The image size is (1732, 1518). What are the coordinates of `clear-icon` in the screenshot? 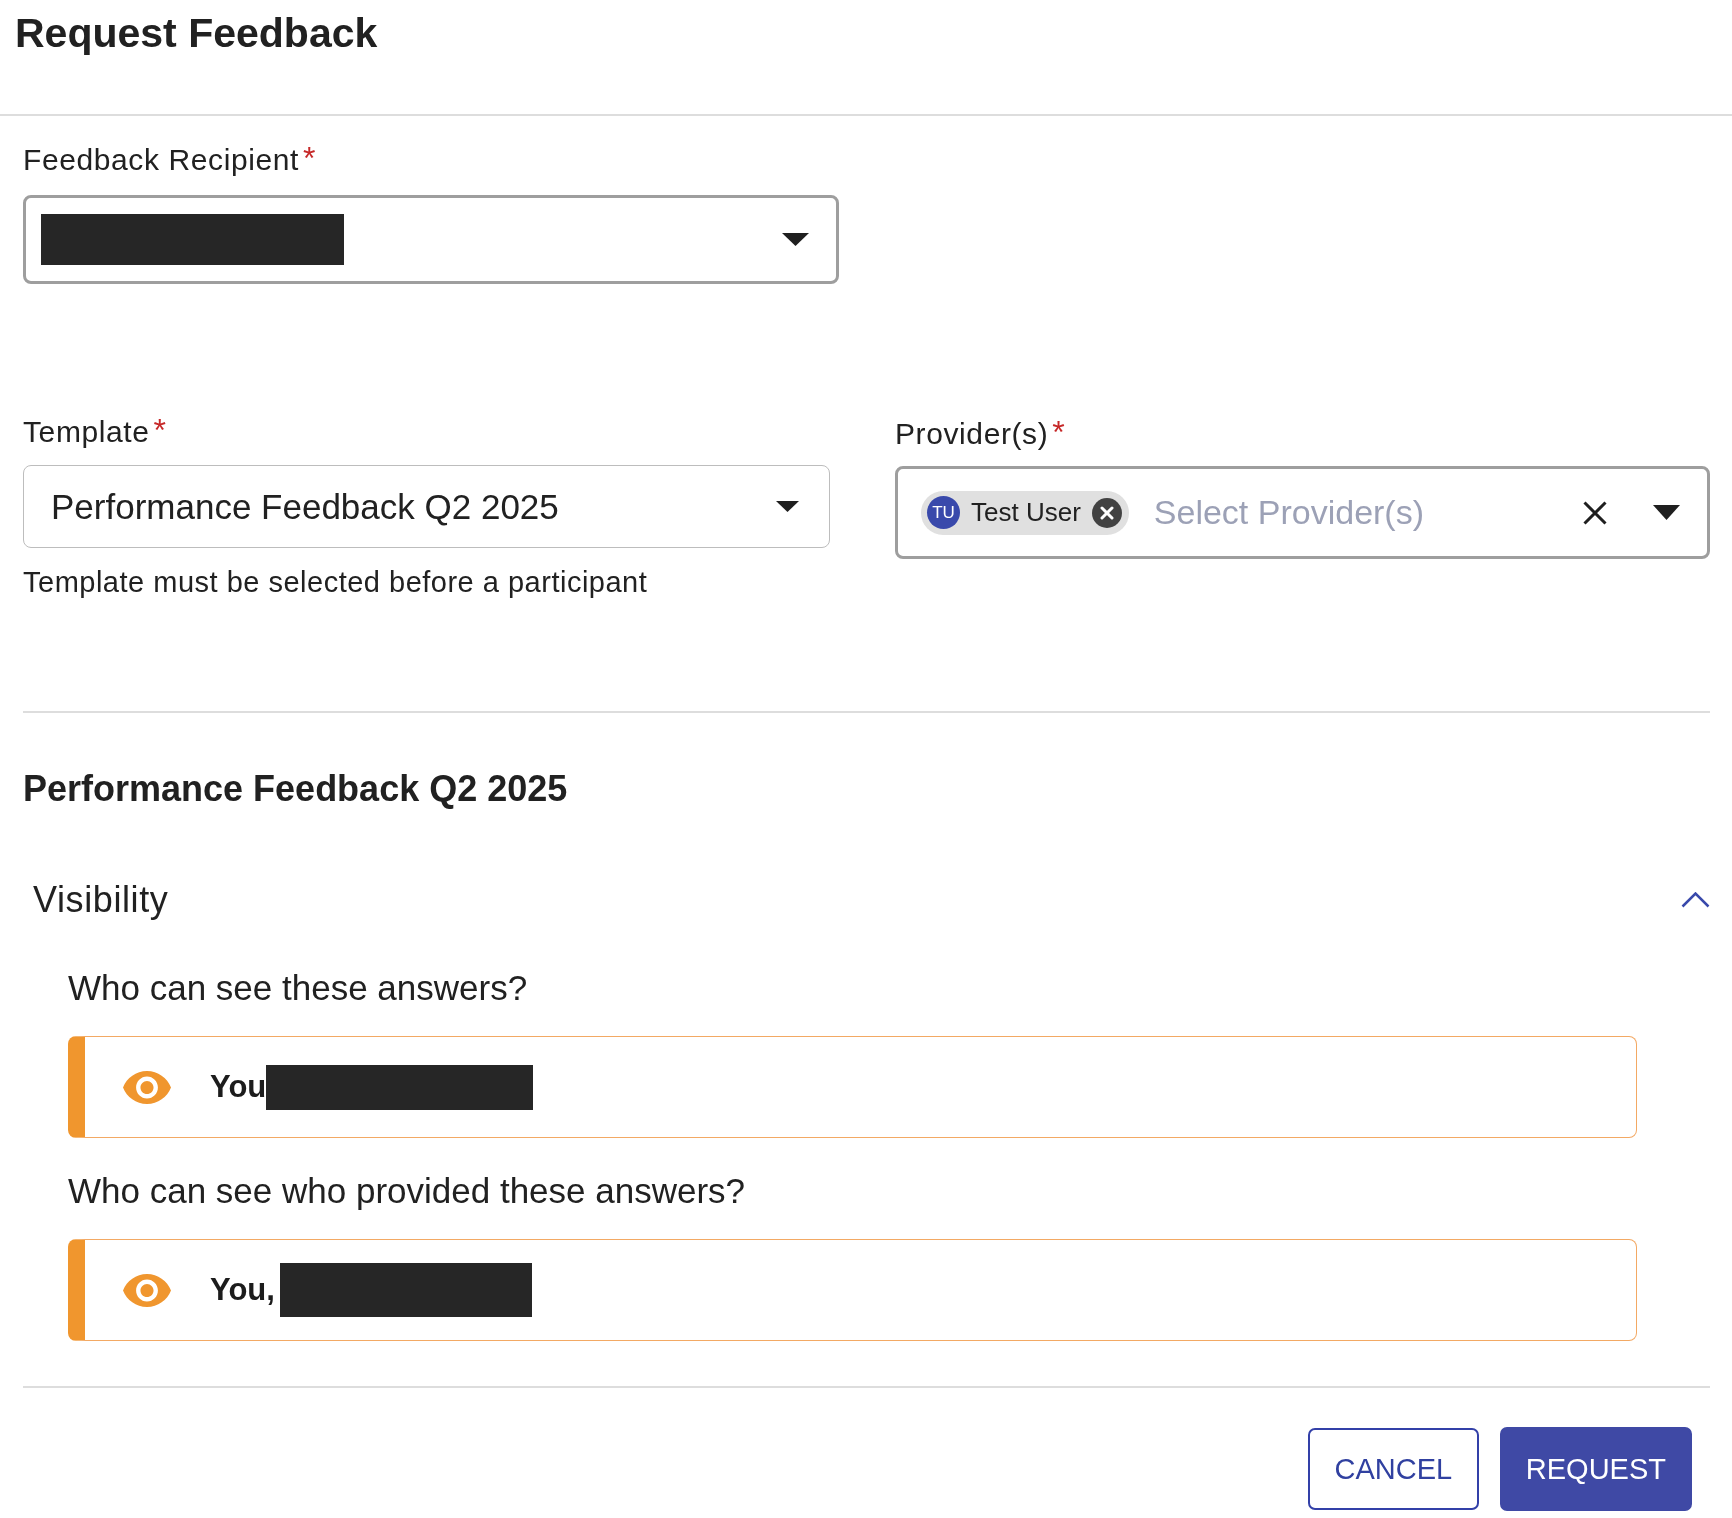 It's located at (1595, 512).